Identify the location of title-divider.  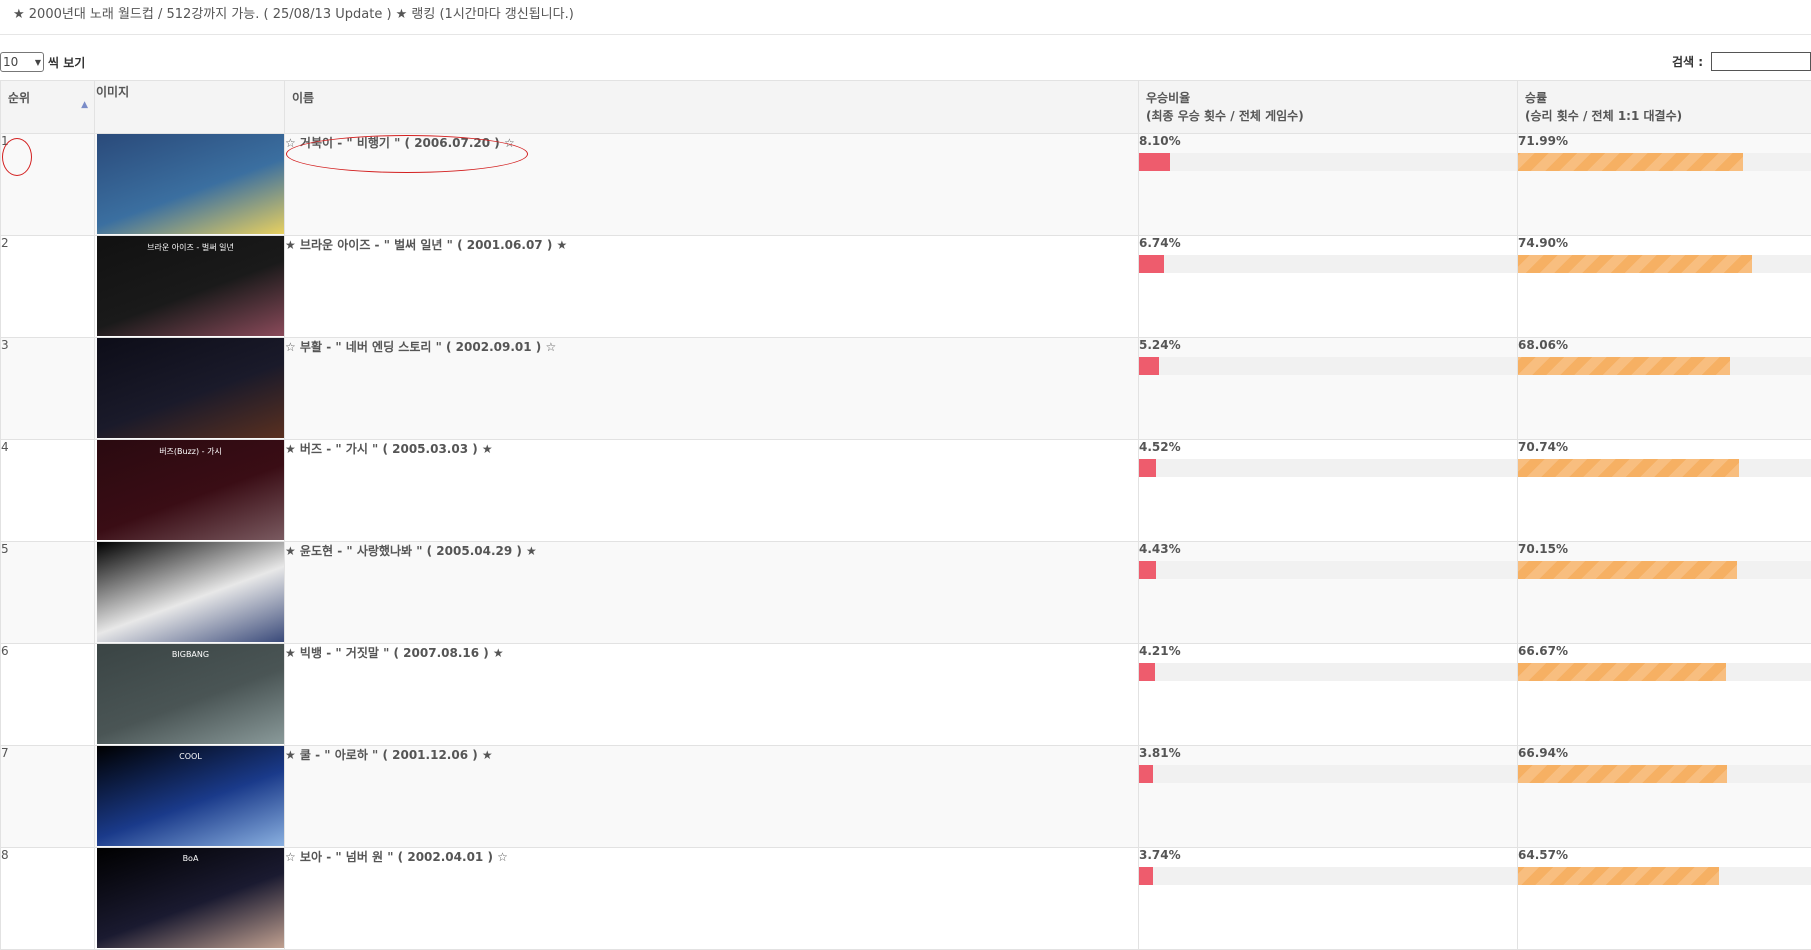
(905, 34).